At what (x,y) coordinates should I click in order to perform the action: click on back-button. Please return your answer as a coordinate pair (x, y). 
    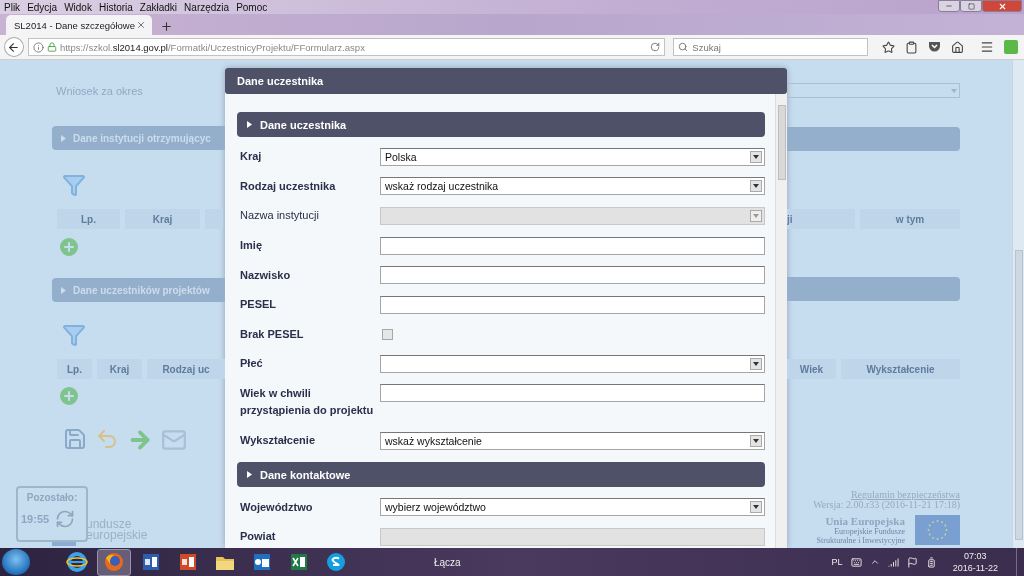
    Looking at the image, I should click on (14, 47).